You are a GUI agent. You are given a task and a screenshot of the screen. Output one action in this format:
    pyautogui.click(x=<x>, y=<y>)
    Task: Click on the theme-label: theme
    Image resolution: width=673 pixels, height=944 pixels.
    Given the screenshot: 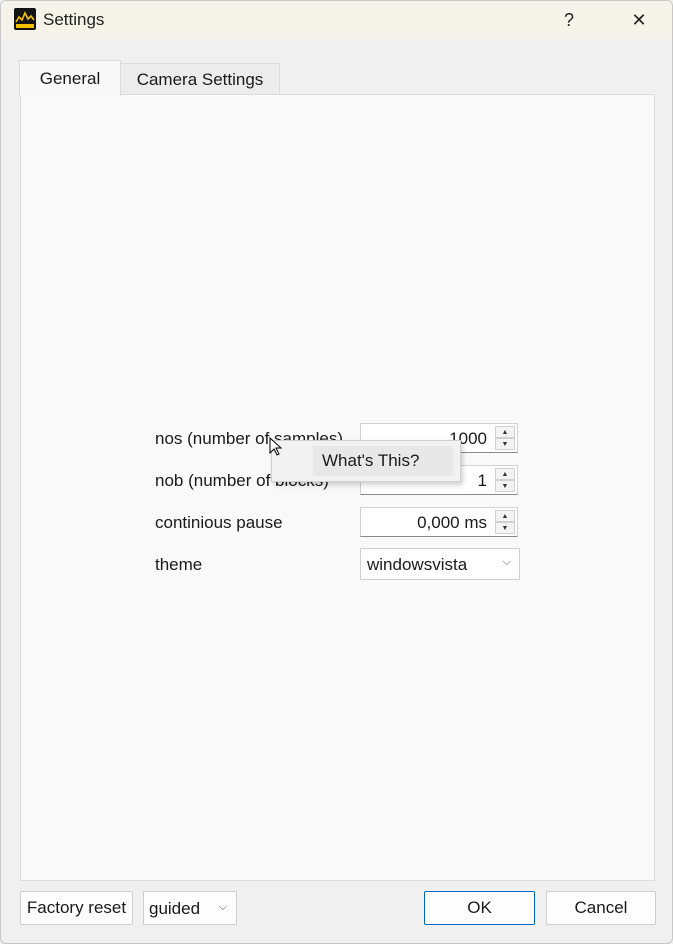 What is the action you would take?
    pyautogui.click(x=179, y=564)
    